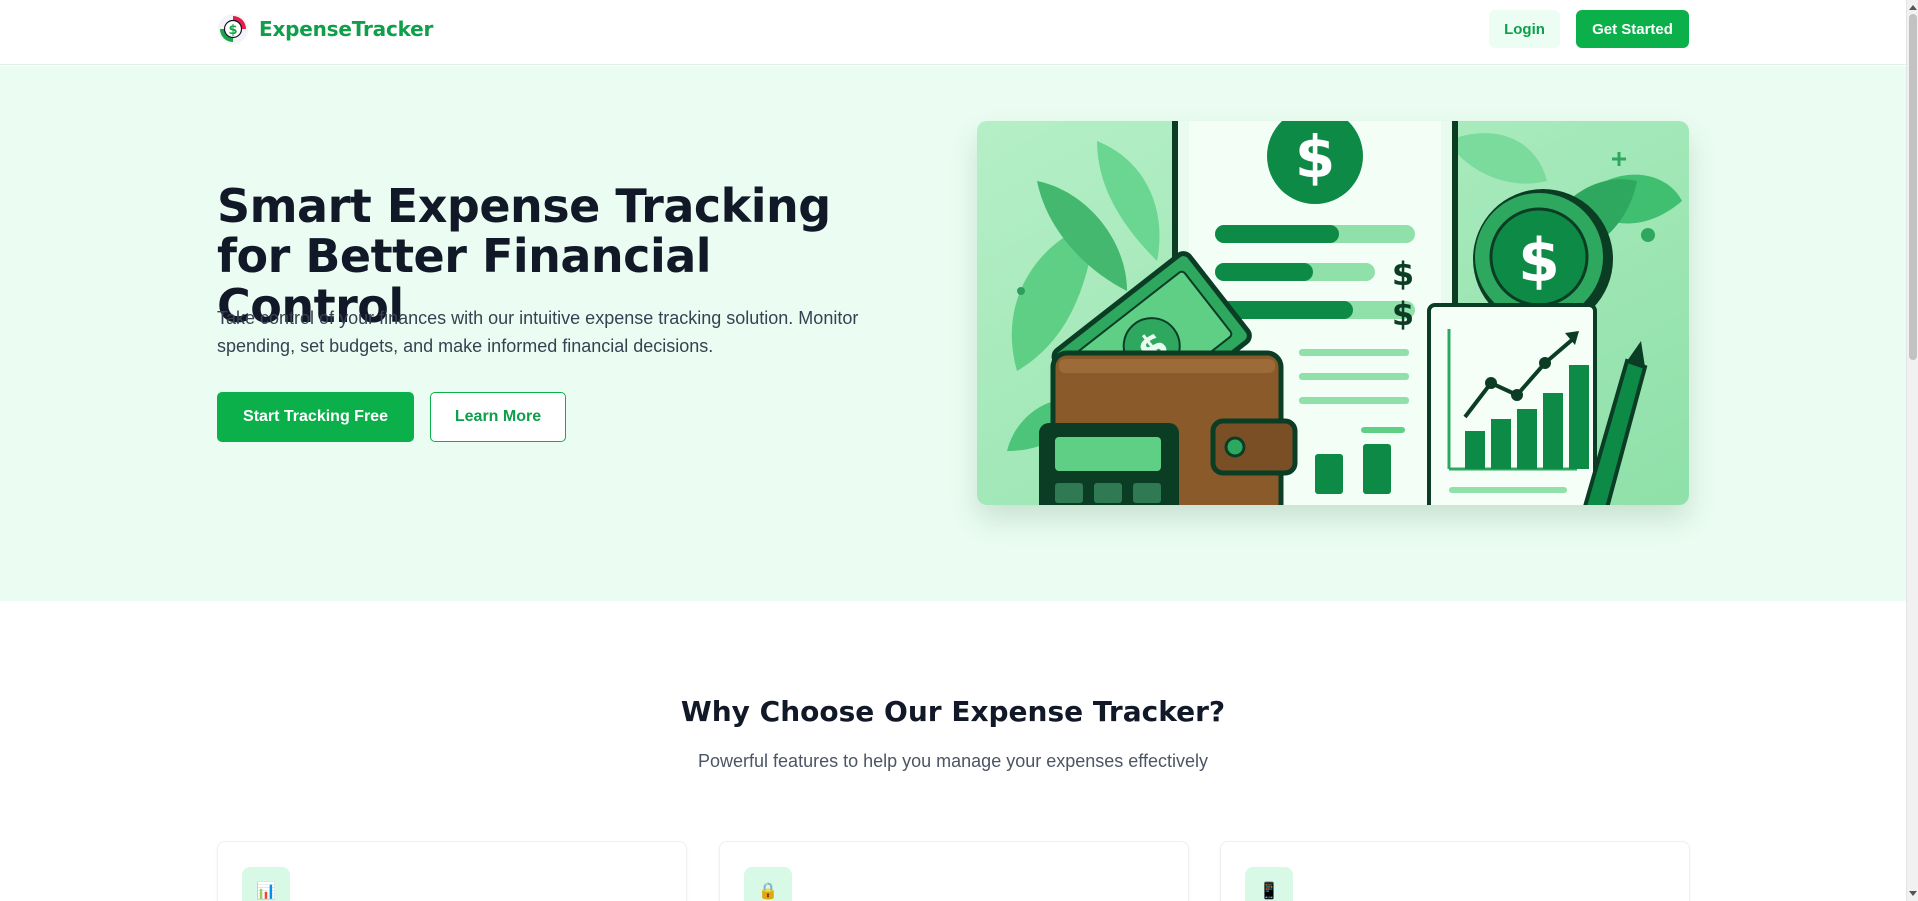 This screenshot has height=901, width=1918. I want to click on brand: $ ExpenseTracker, so click(325, 29).